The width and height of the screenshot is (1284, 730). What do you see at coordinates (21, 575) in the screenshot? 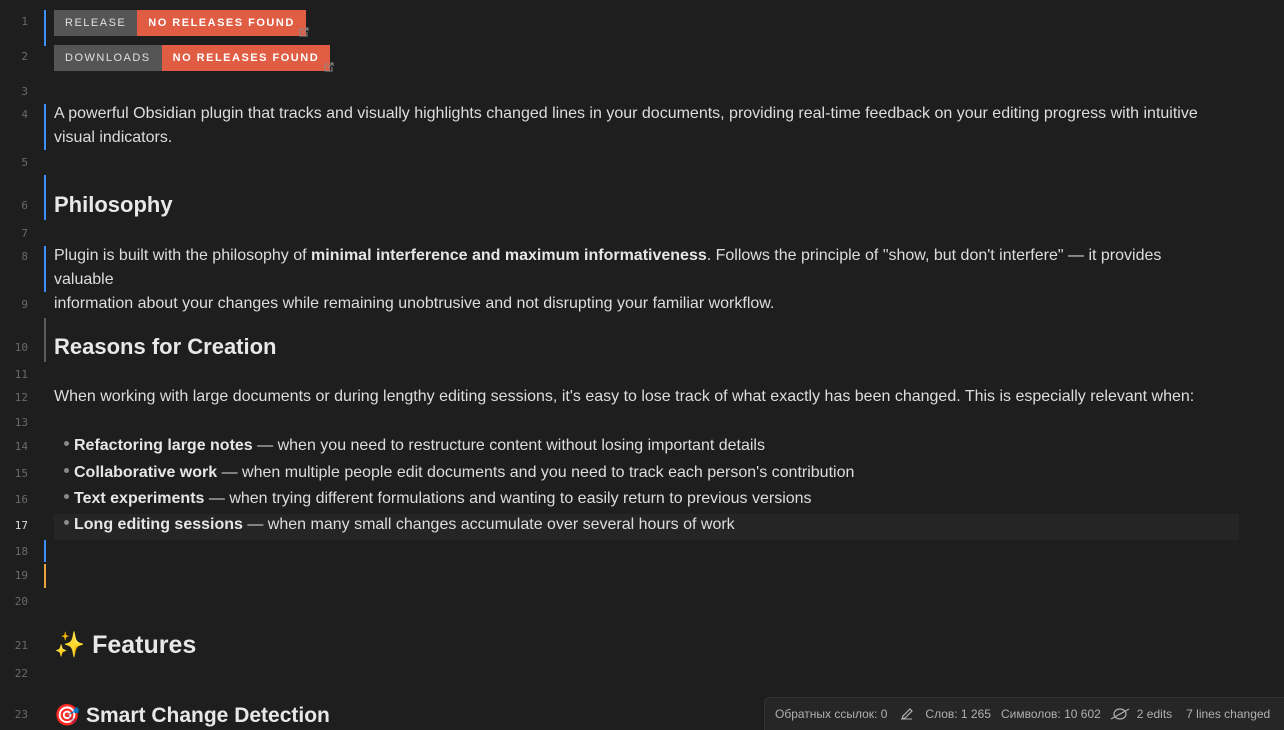
I see `line-number: 19` at bounding box center [21, 575].